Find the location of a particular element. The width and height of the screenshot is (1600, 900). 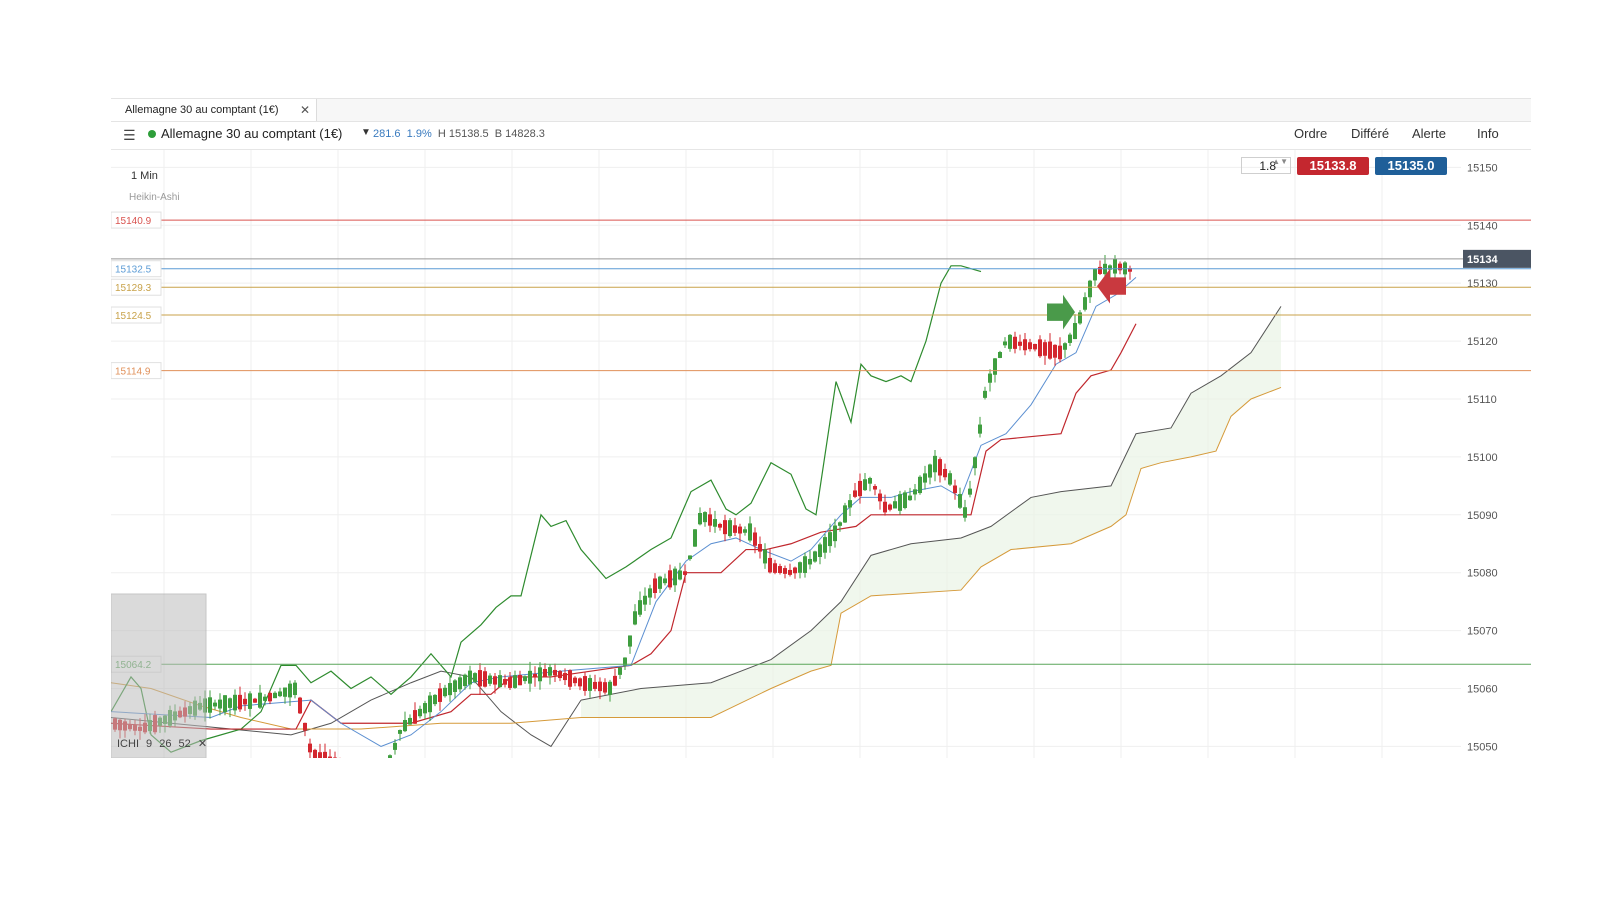

nav-ordre: Ordre is located at coordinates (1310, 133).